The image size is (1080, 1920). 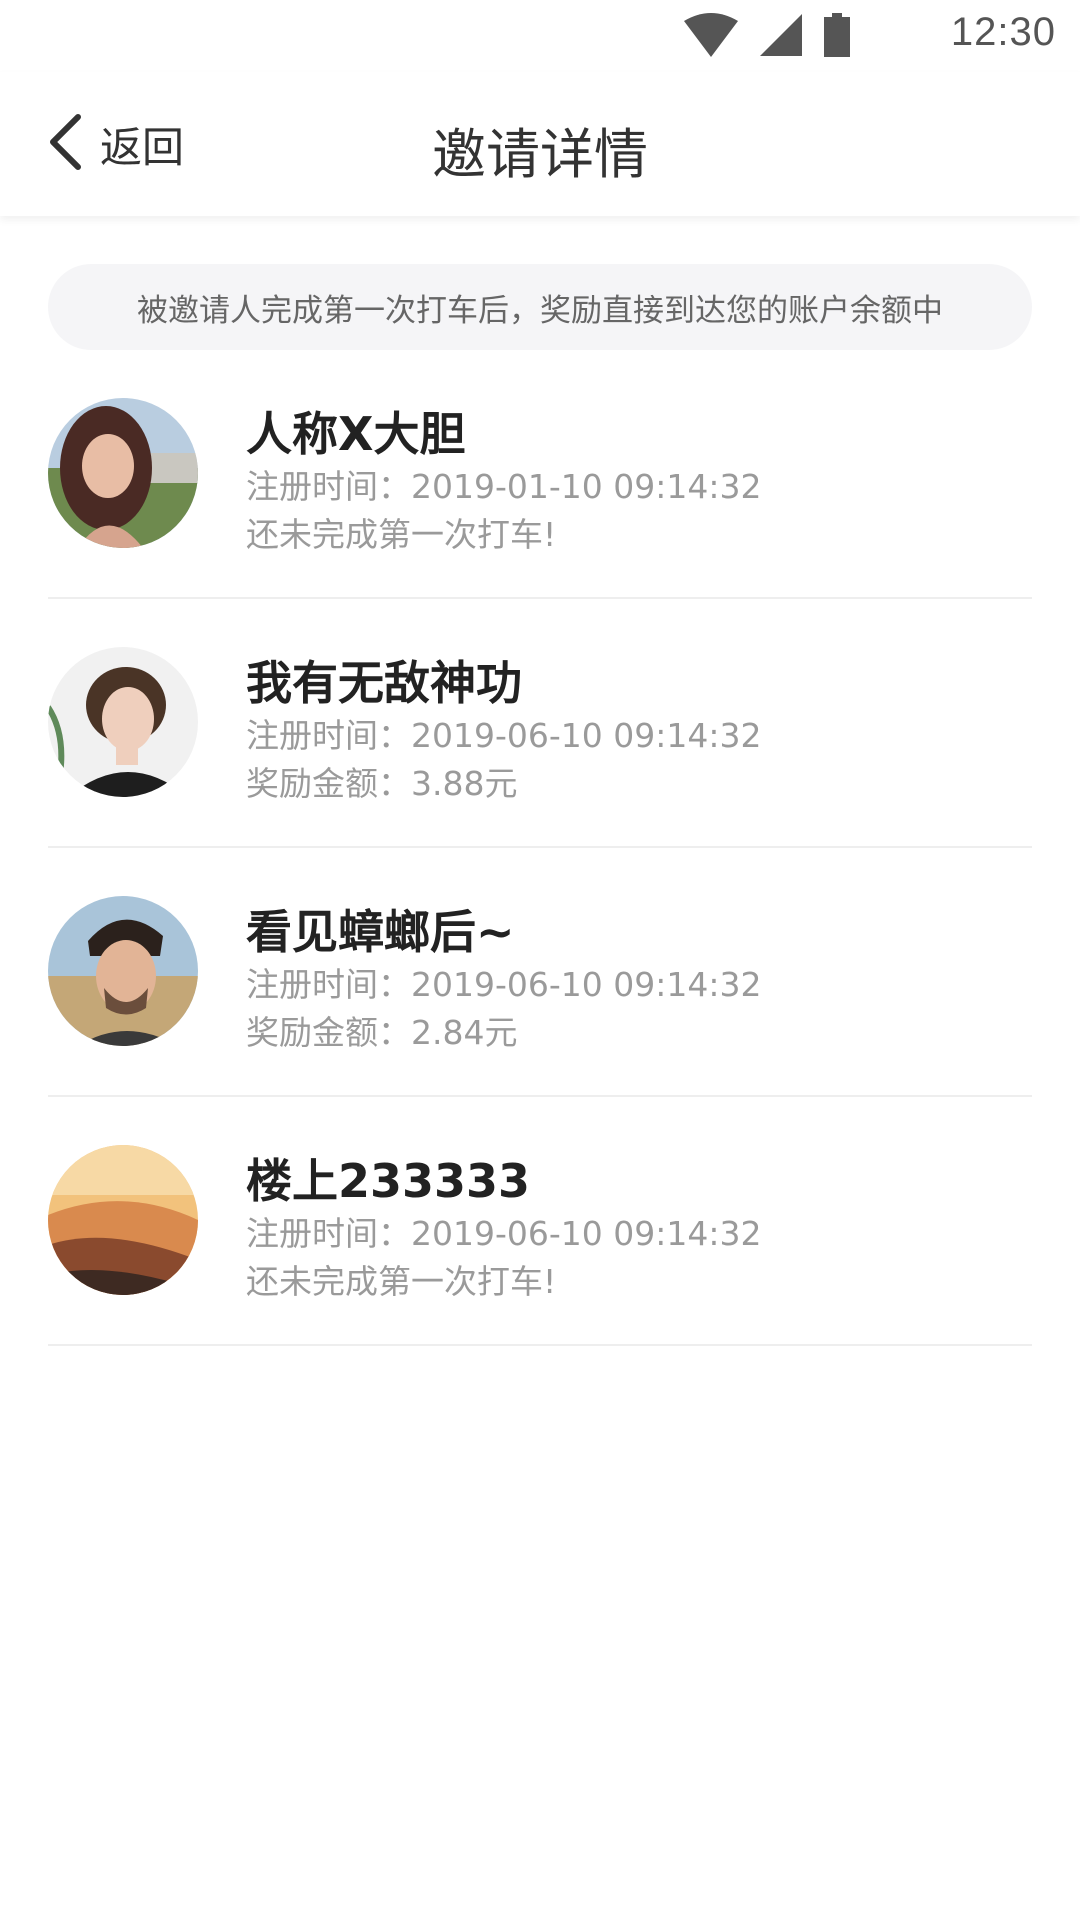 I want to click on register-time: 注册时间：2019-01-10 09:14:32, so click(x=504, y=486).